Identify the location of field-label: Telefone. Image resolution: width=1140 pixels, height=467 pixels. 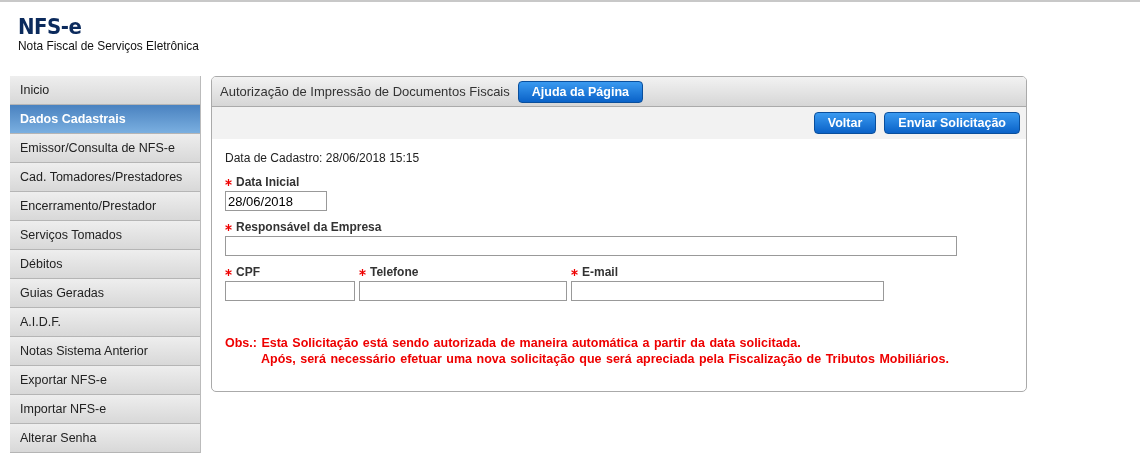
(394, 272).